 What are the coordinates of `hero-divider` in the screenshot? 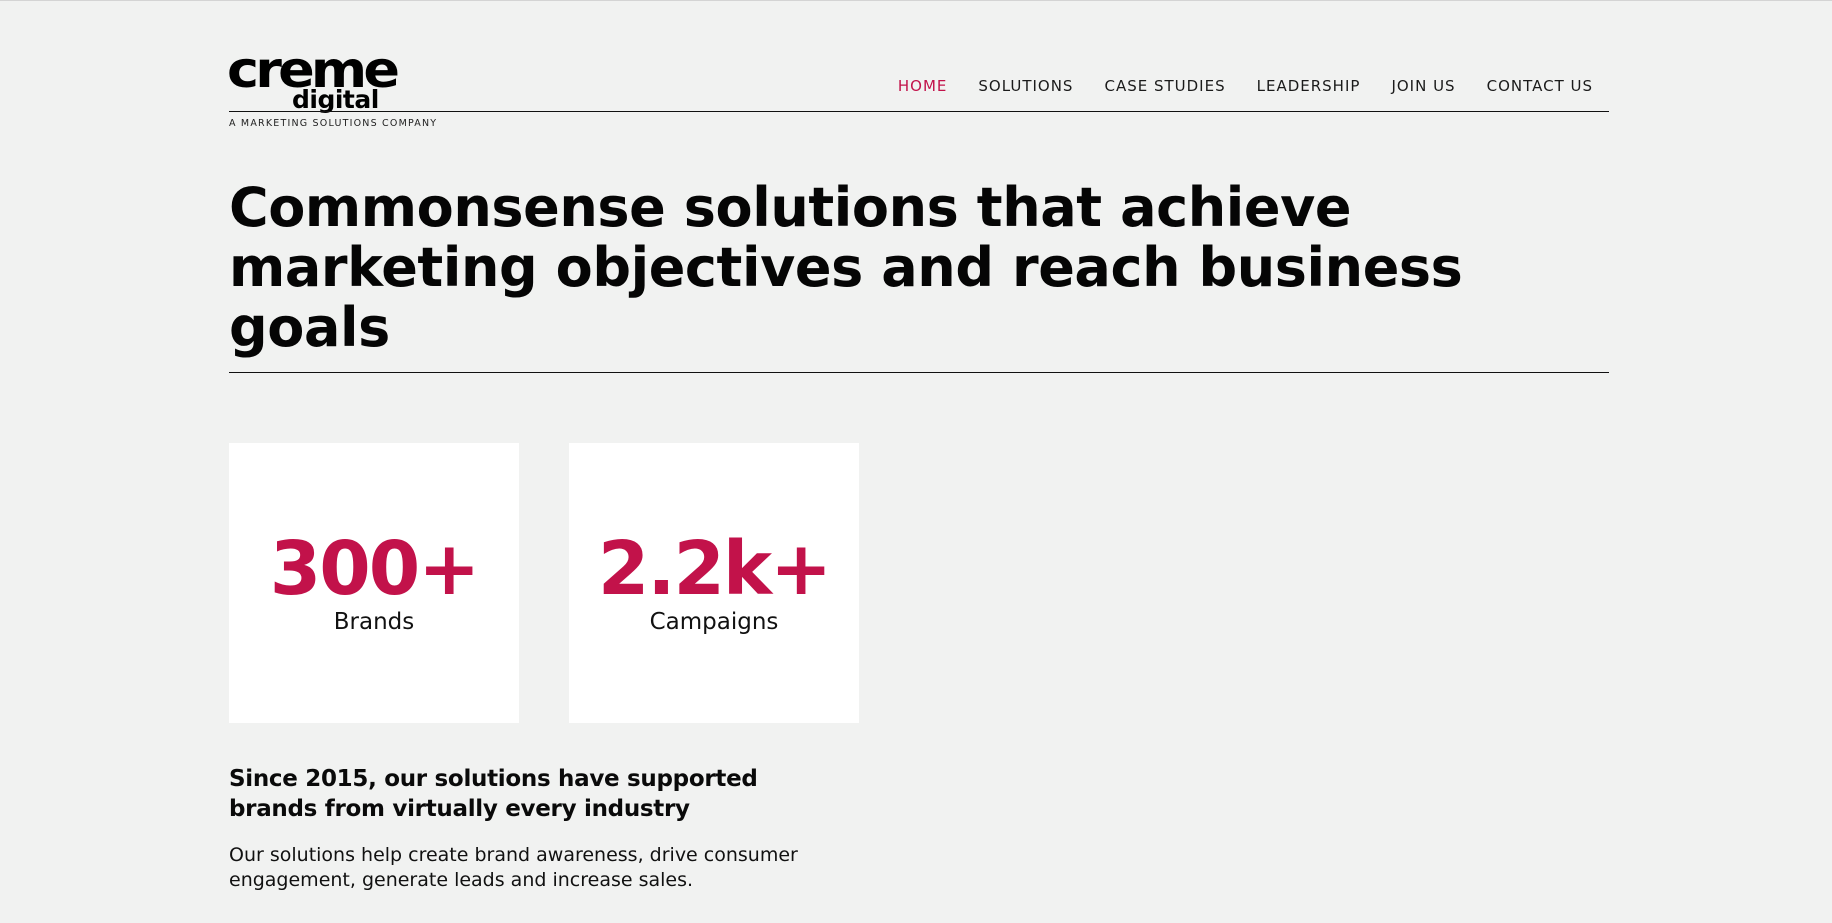 It's located at (919, 372).